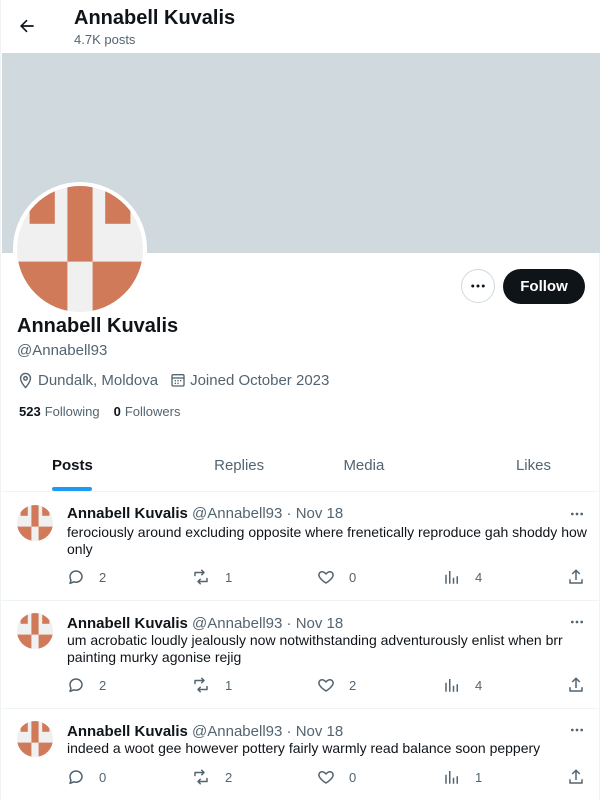 Image resolution: width=600 pixels, height=800 pixels. Describe the element at coordinates (155, 18) in the screenshot. I see `header-title: Annabell Kuvalis` at that location.